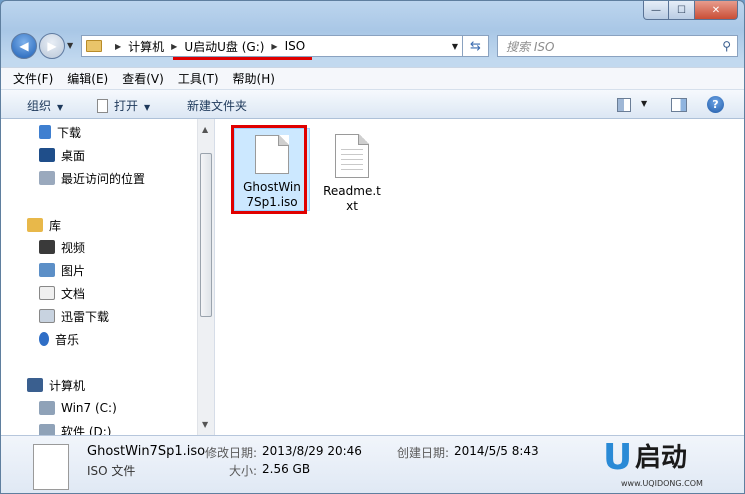  I want to click on menu-edit: 编辑(E), so click(87, 78).